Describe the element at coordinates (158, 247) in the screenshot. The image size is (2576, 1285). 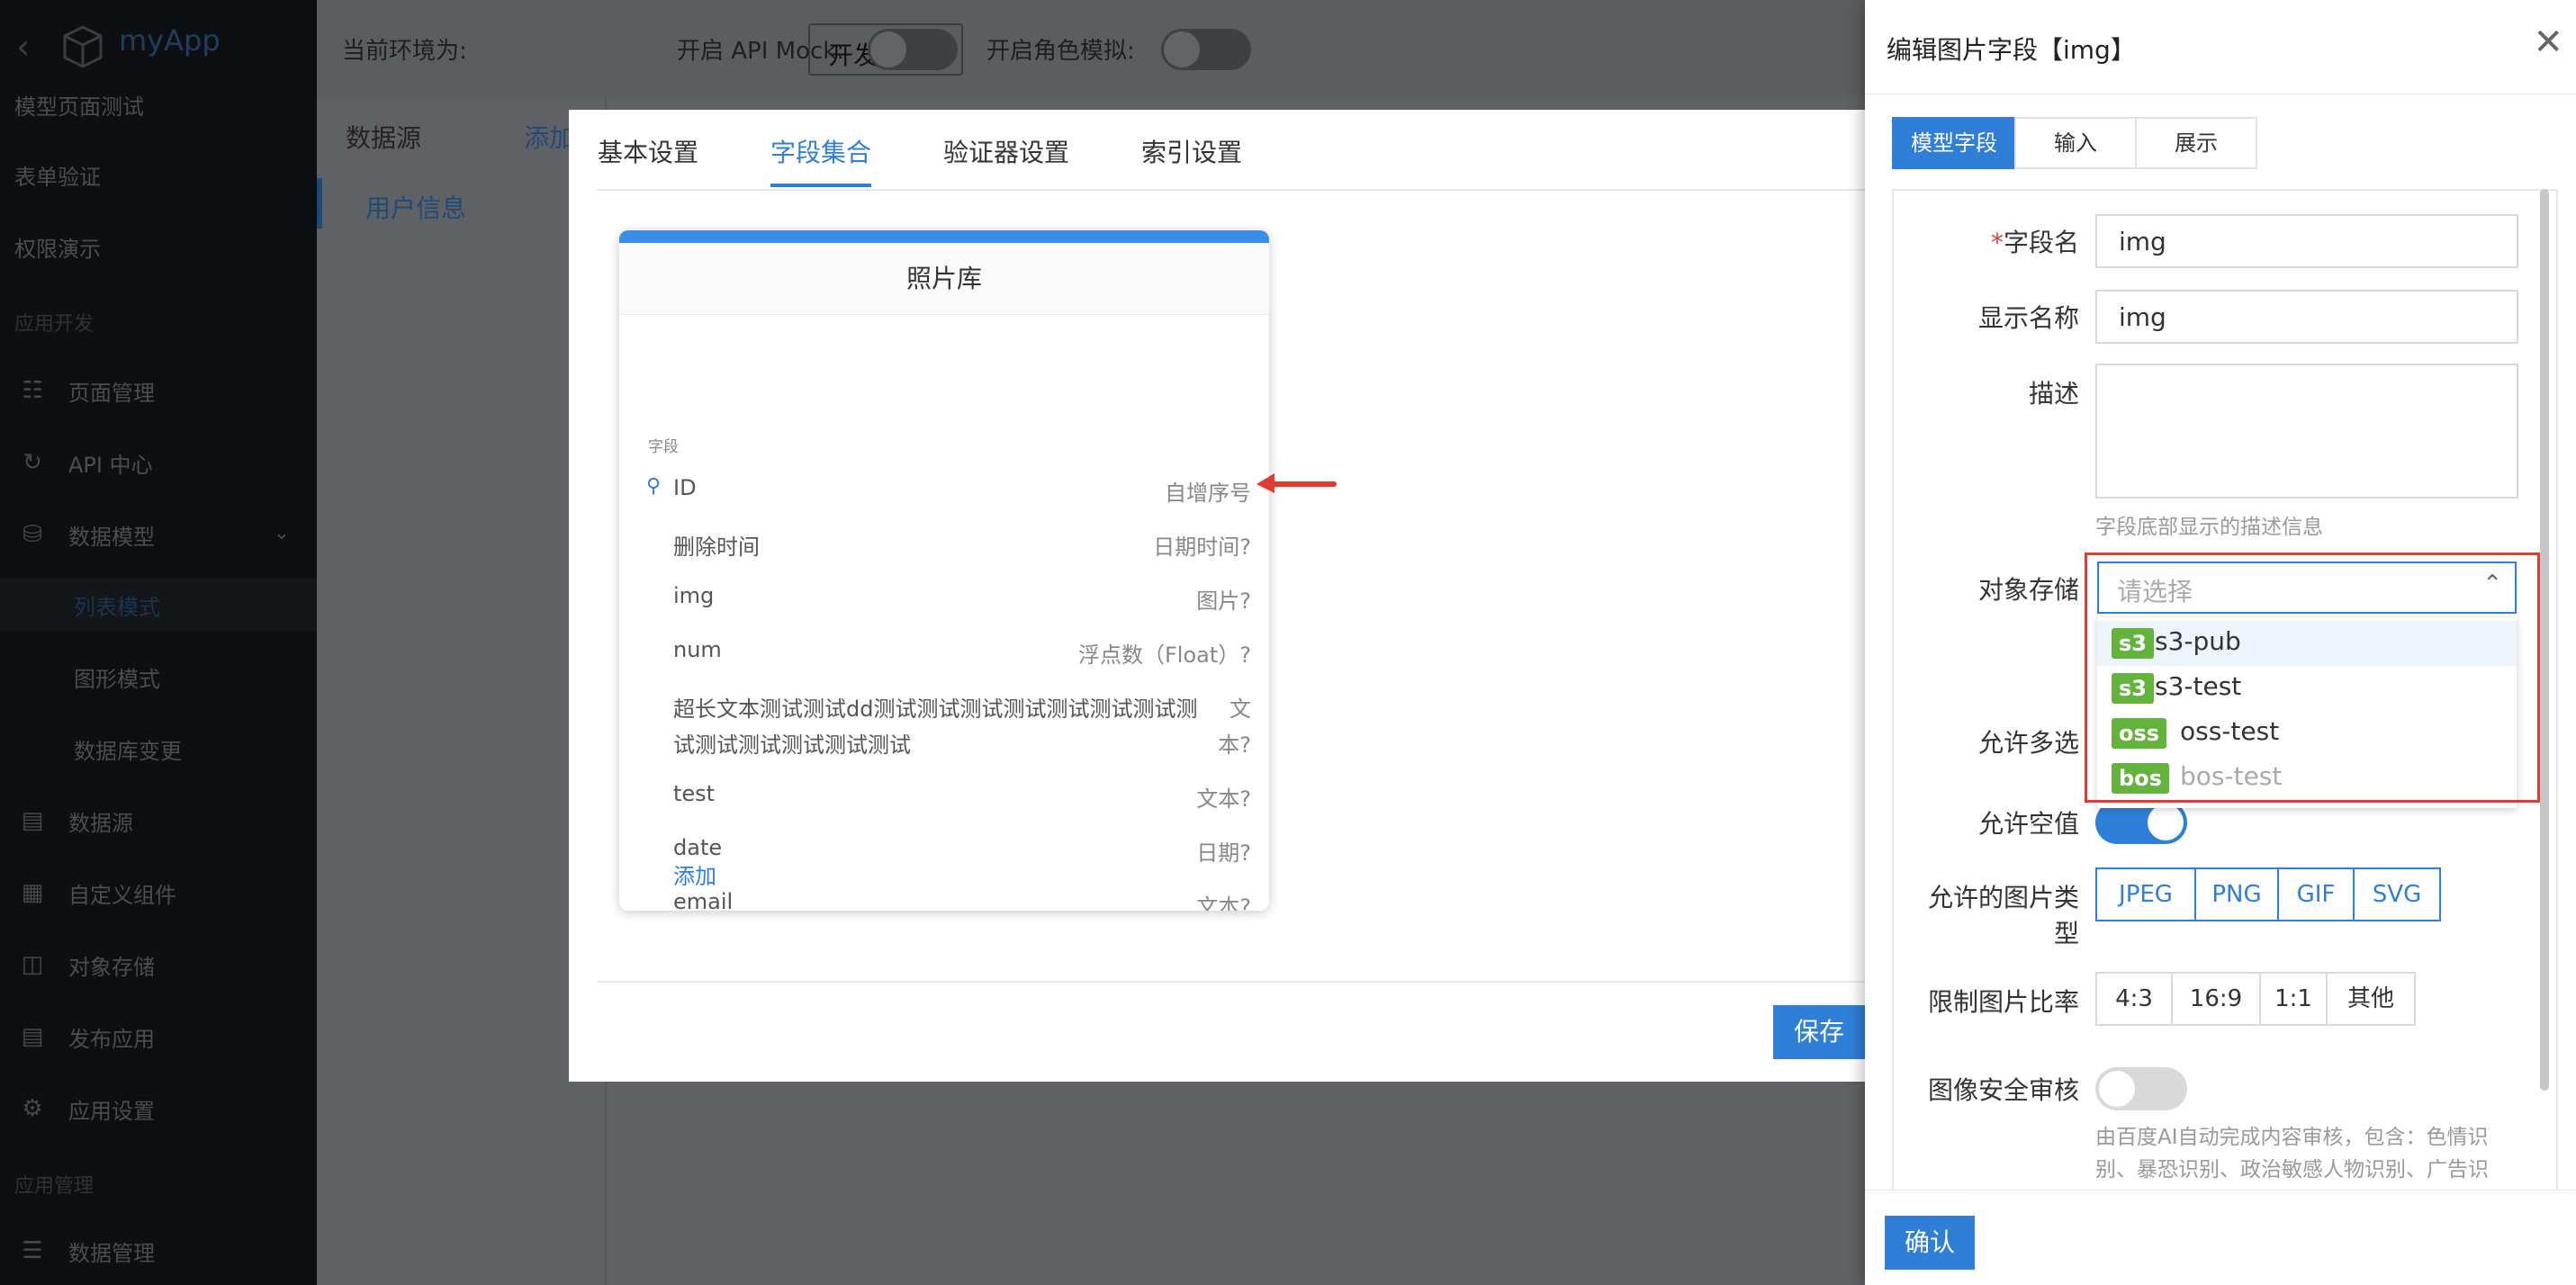
I see `sidebar-item-permission-demo: 权限演示` at that location.